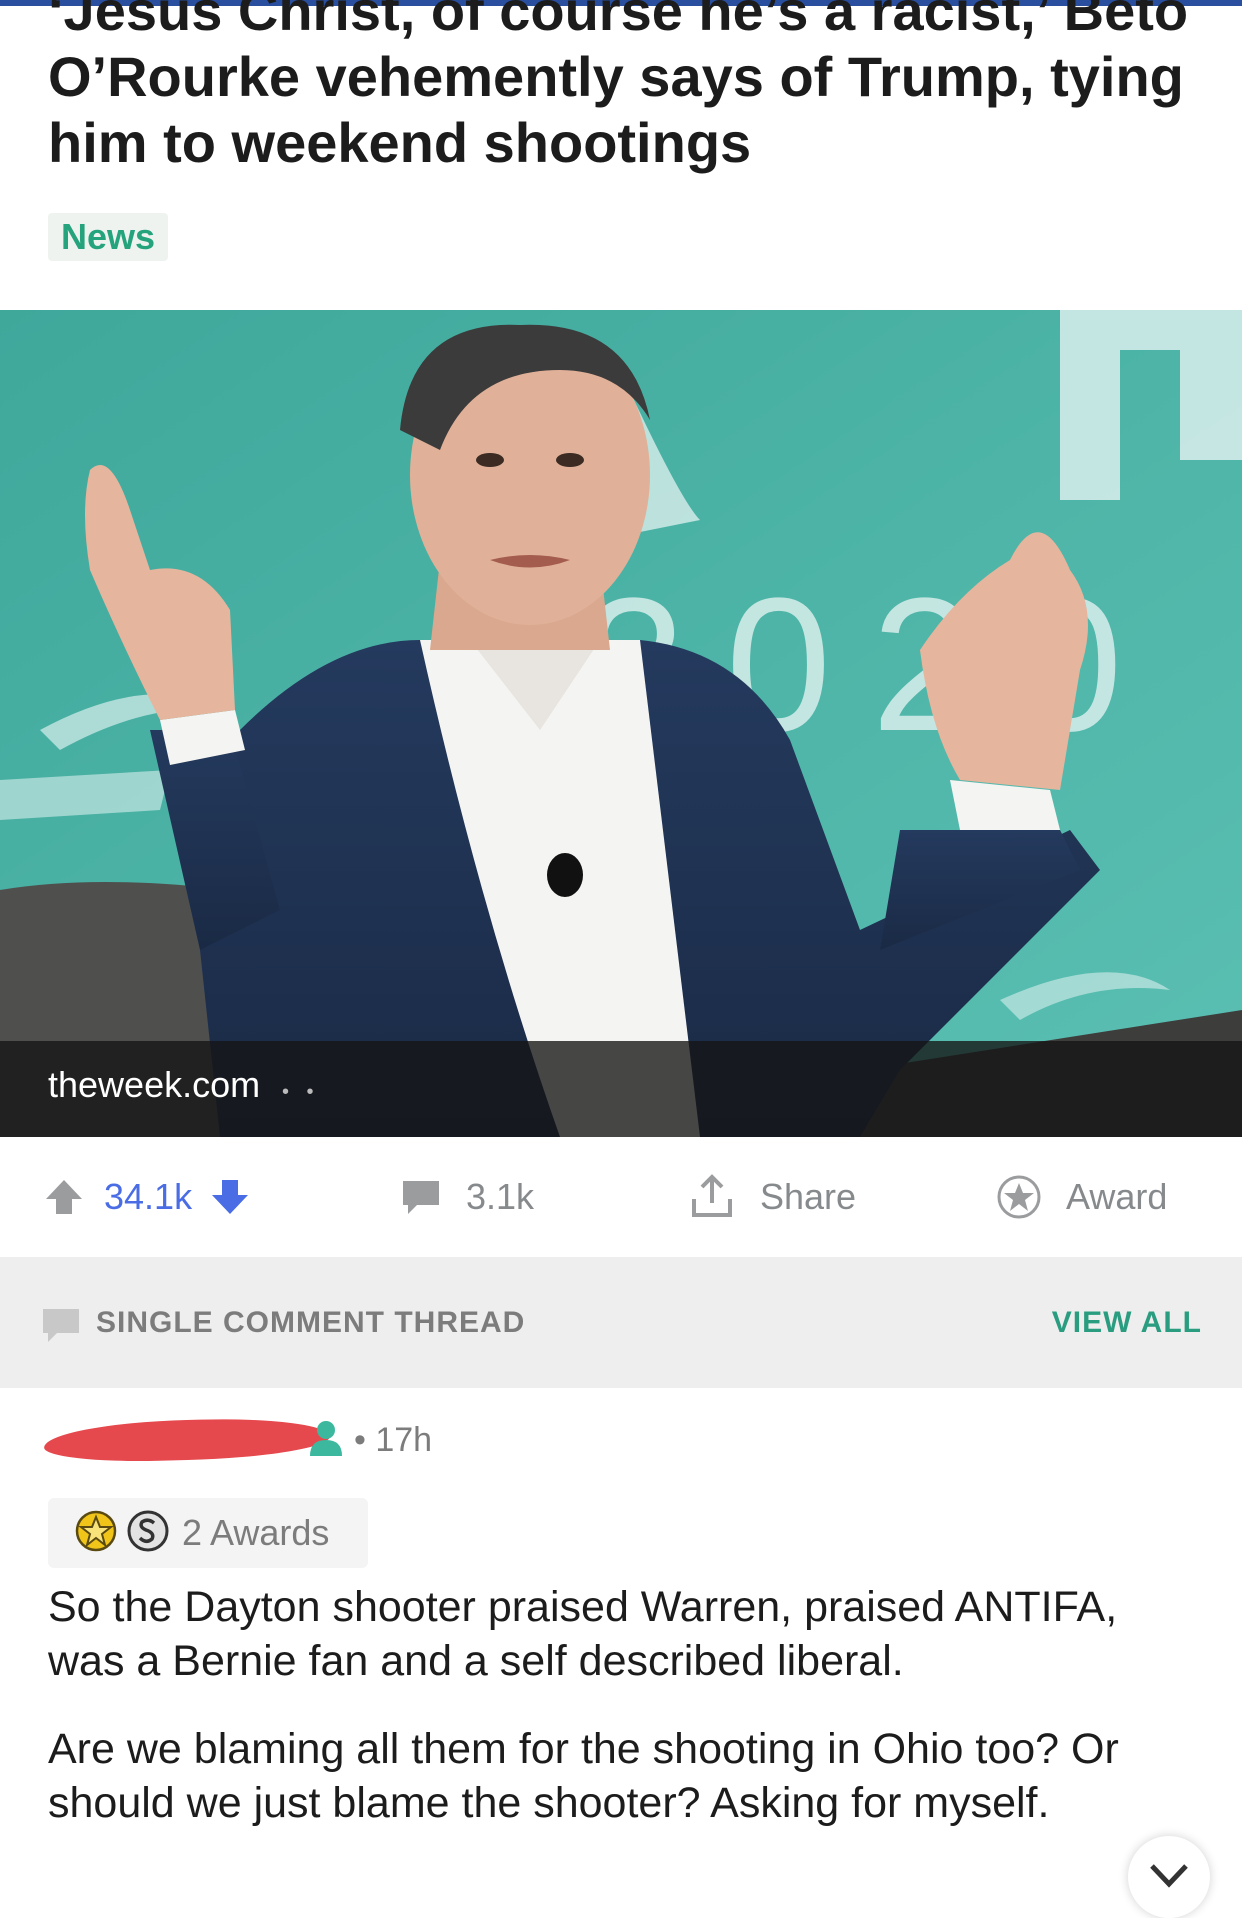  Describe the element at coordinates (96, 1533) in the screenshot. I see `gold-award-icon` at that location.